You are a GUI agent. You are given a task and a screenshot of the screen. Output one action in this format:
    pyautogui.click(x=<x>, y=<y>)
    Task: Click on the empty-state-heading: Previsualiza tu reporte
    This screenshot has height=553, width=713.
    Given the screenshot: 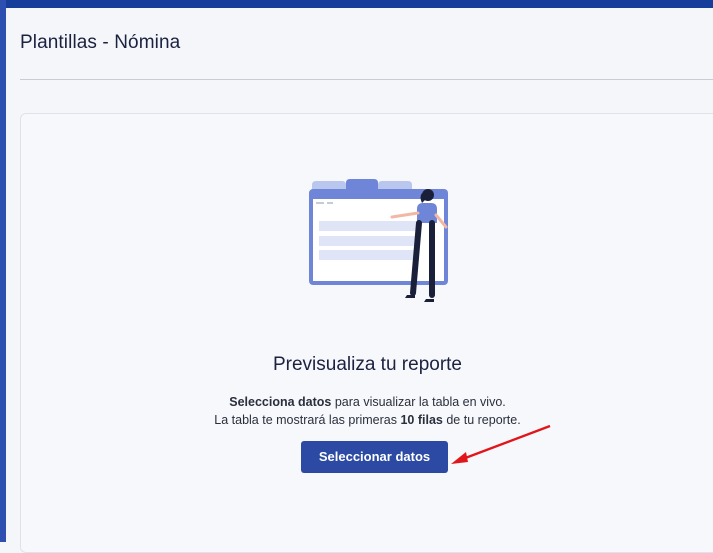 What is the action you would take?
    pyautogui.click(x=367, y=364)
    